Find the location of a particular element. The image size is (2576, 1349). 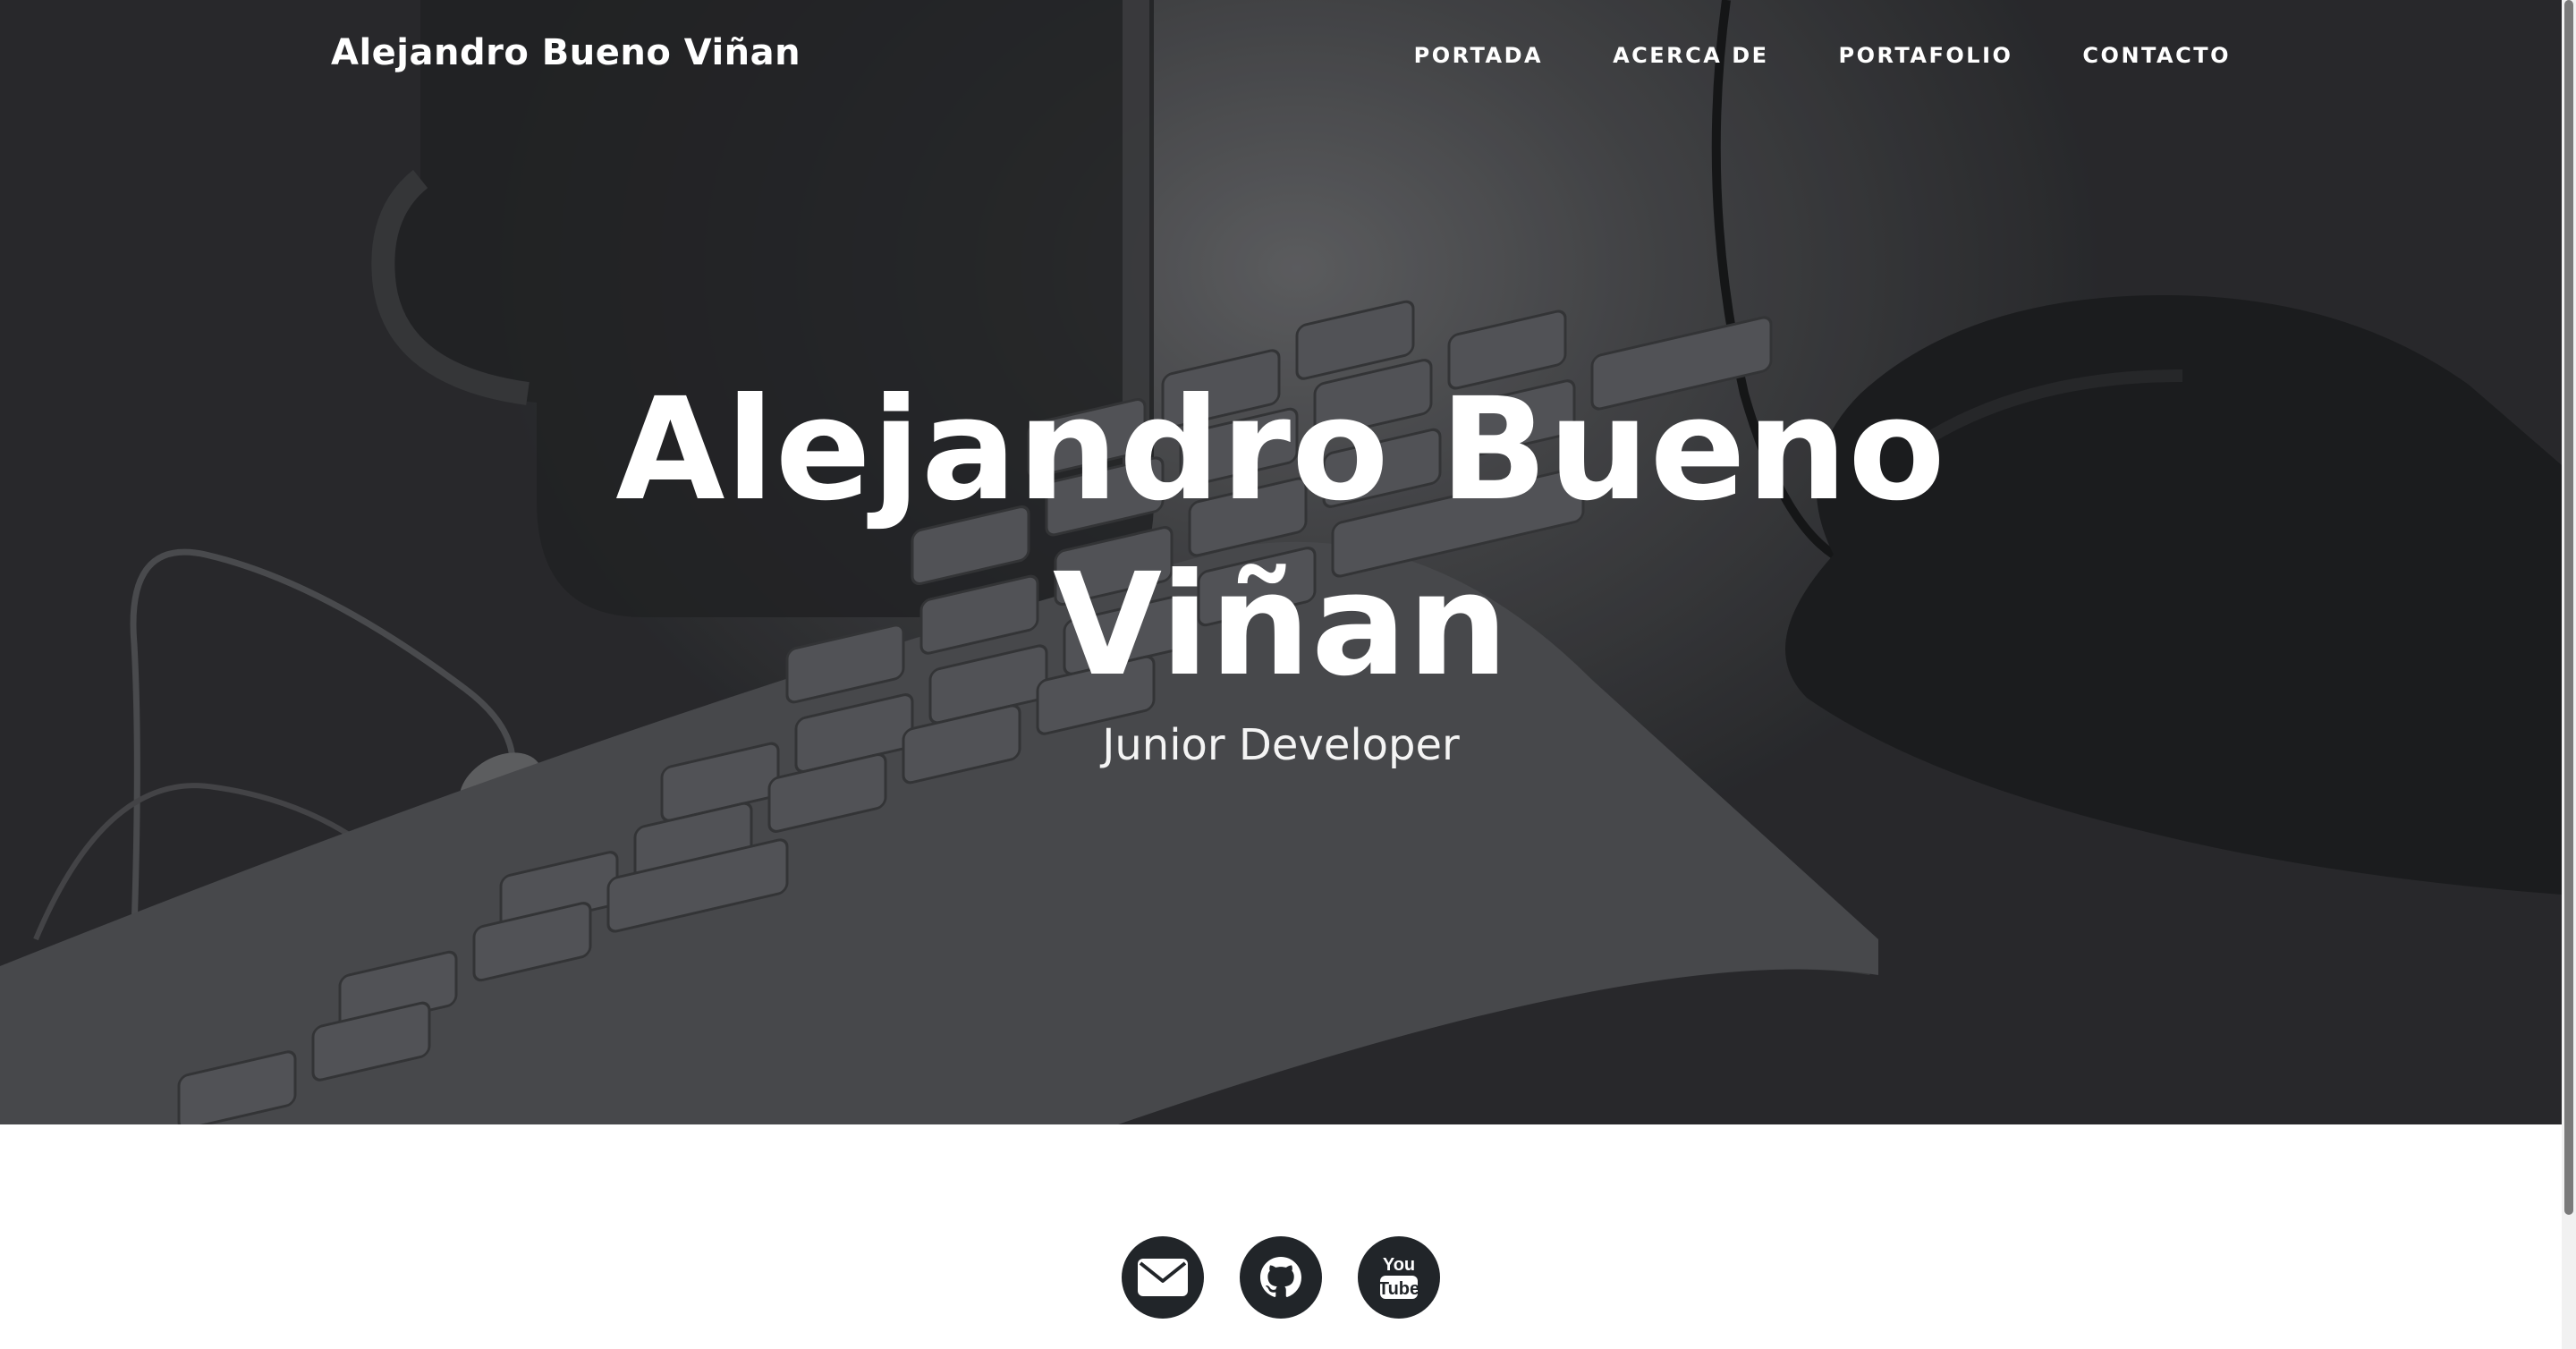

email-button is located at coordinates (1163, 1277).